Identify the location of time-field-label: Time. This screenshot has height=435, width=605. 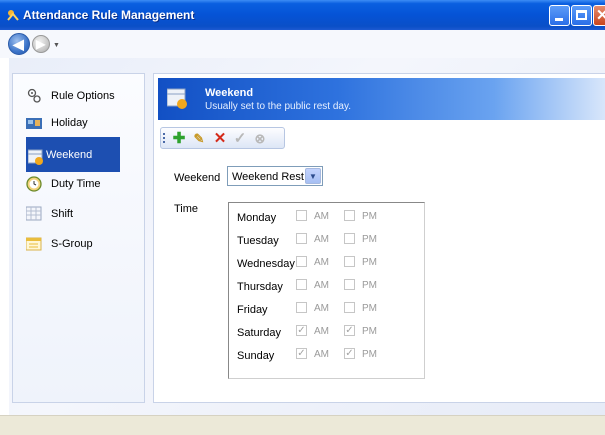
(186, 209).